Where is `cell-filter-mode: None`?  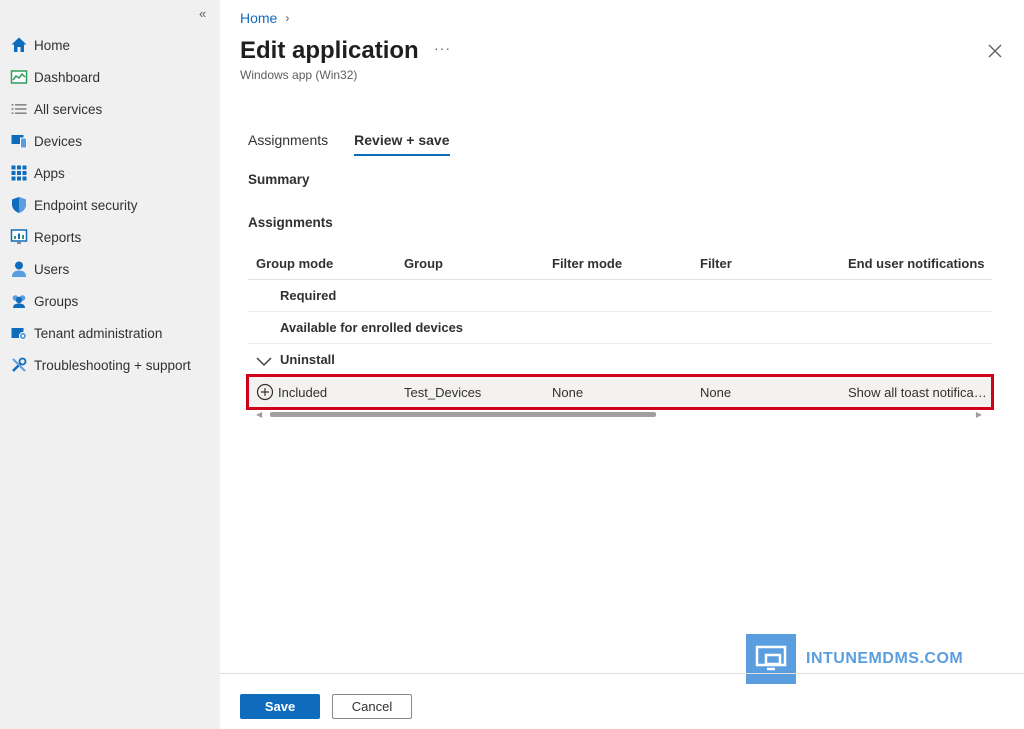
cell-filter-mode: None is located at coordinates (568, 392).